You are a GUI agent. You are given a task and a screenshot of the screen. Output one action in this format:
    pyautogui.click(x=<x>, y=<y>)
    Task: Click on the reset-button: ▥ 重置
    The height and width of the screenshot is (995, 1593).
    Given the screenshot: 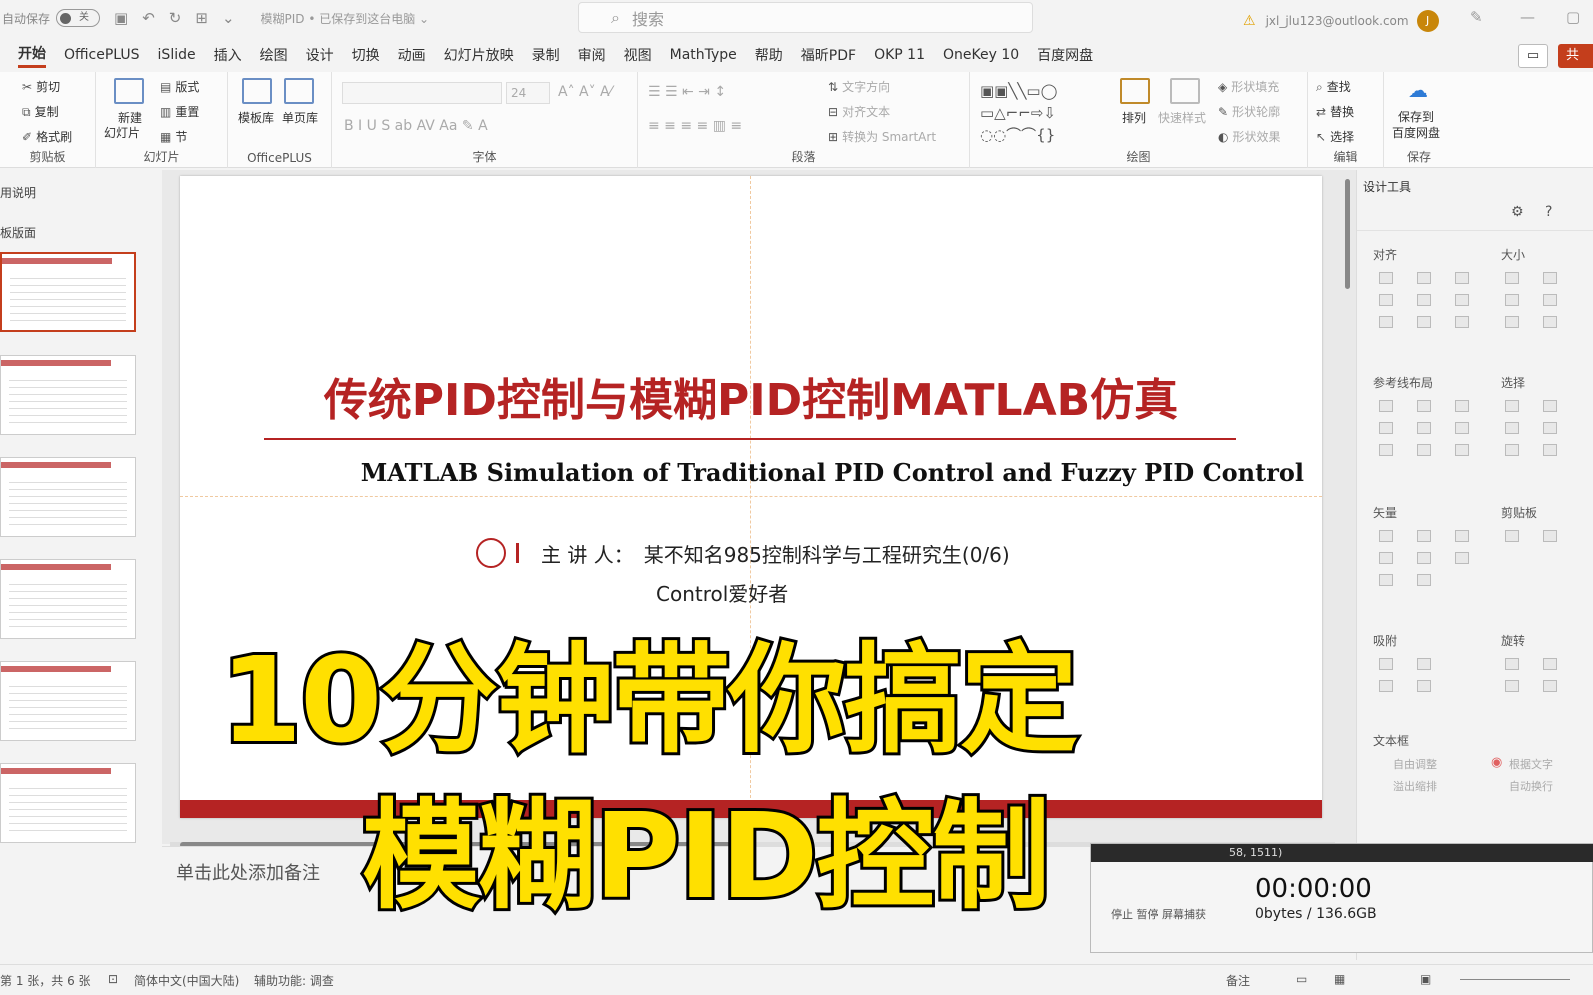 What is the action you would take?
    pyautogui.click(x=179, y=111)
    